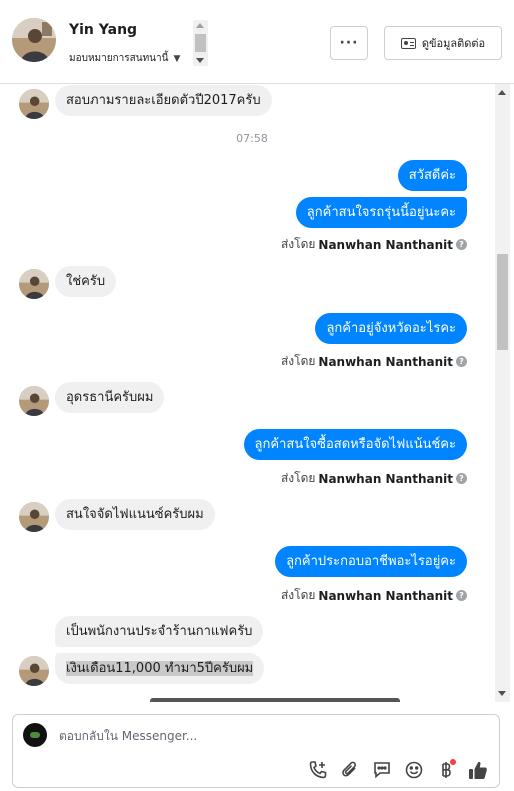 The image size is (514, 791). Describe the element at coordinates (163, 100) in the screenshot. I see `incoming-message: สอบภามรายละเอียดตัวปี2017ครับ` at that location.